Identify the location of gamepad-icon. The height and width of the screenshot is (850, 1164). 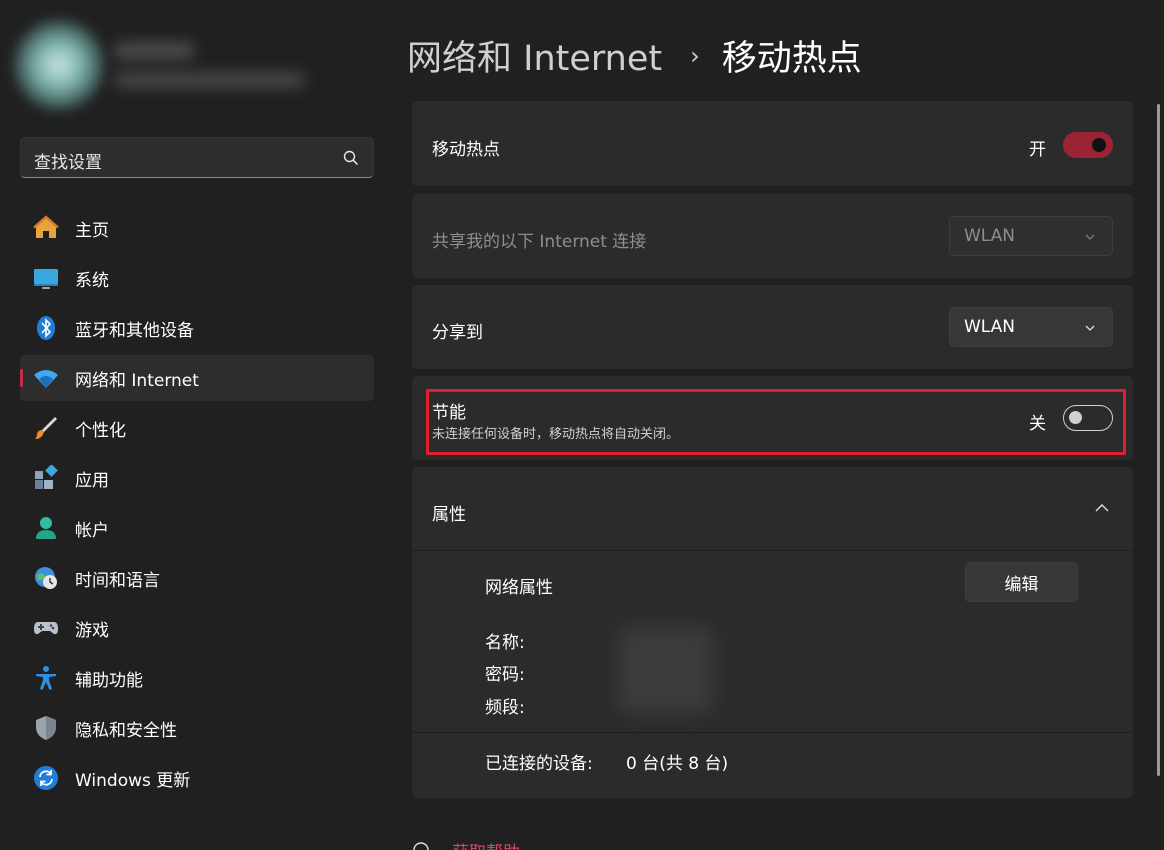
(46, 628).